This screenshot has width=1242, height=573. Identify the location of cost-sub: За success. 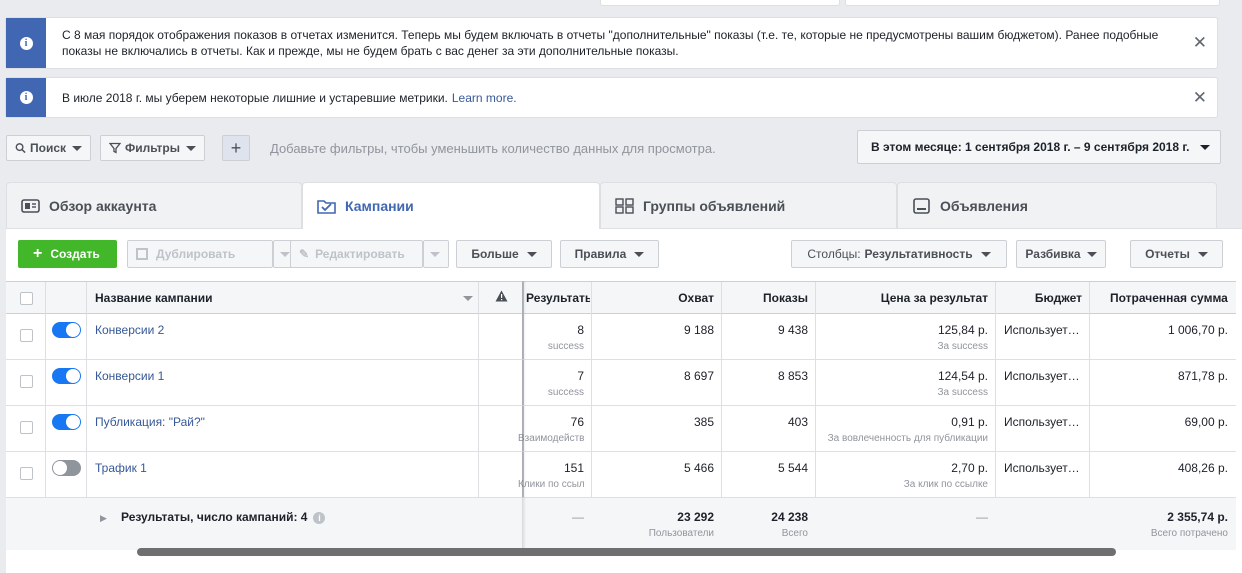
(962, 346).